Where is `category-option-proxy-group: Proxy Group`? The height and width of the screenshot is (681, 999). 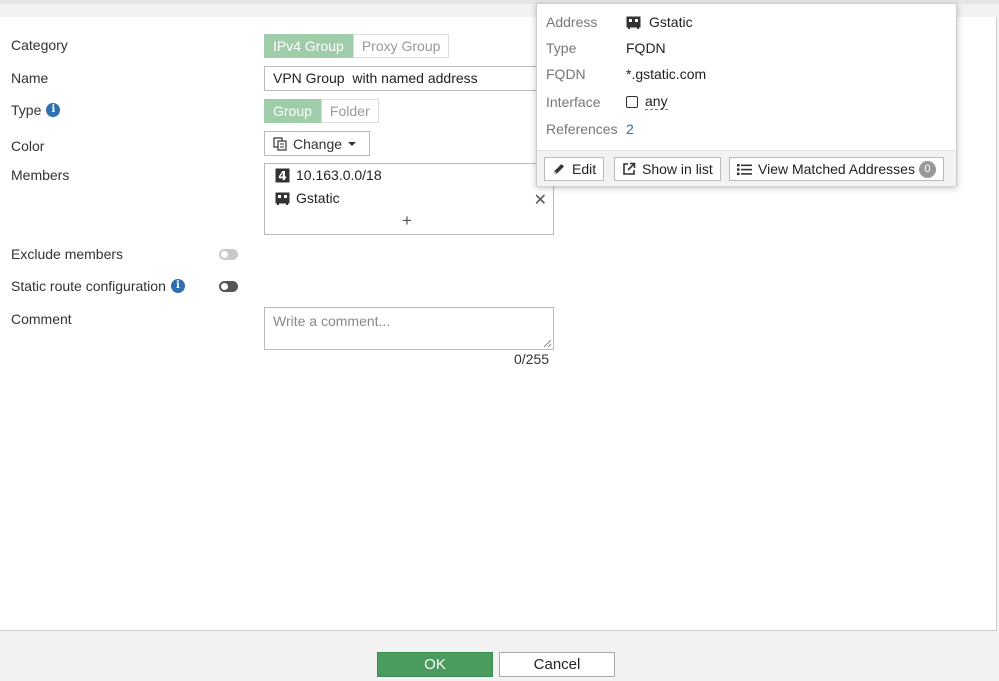 category-option-proxy-group: Proxy Group is located at coordinates (401, 46).